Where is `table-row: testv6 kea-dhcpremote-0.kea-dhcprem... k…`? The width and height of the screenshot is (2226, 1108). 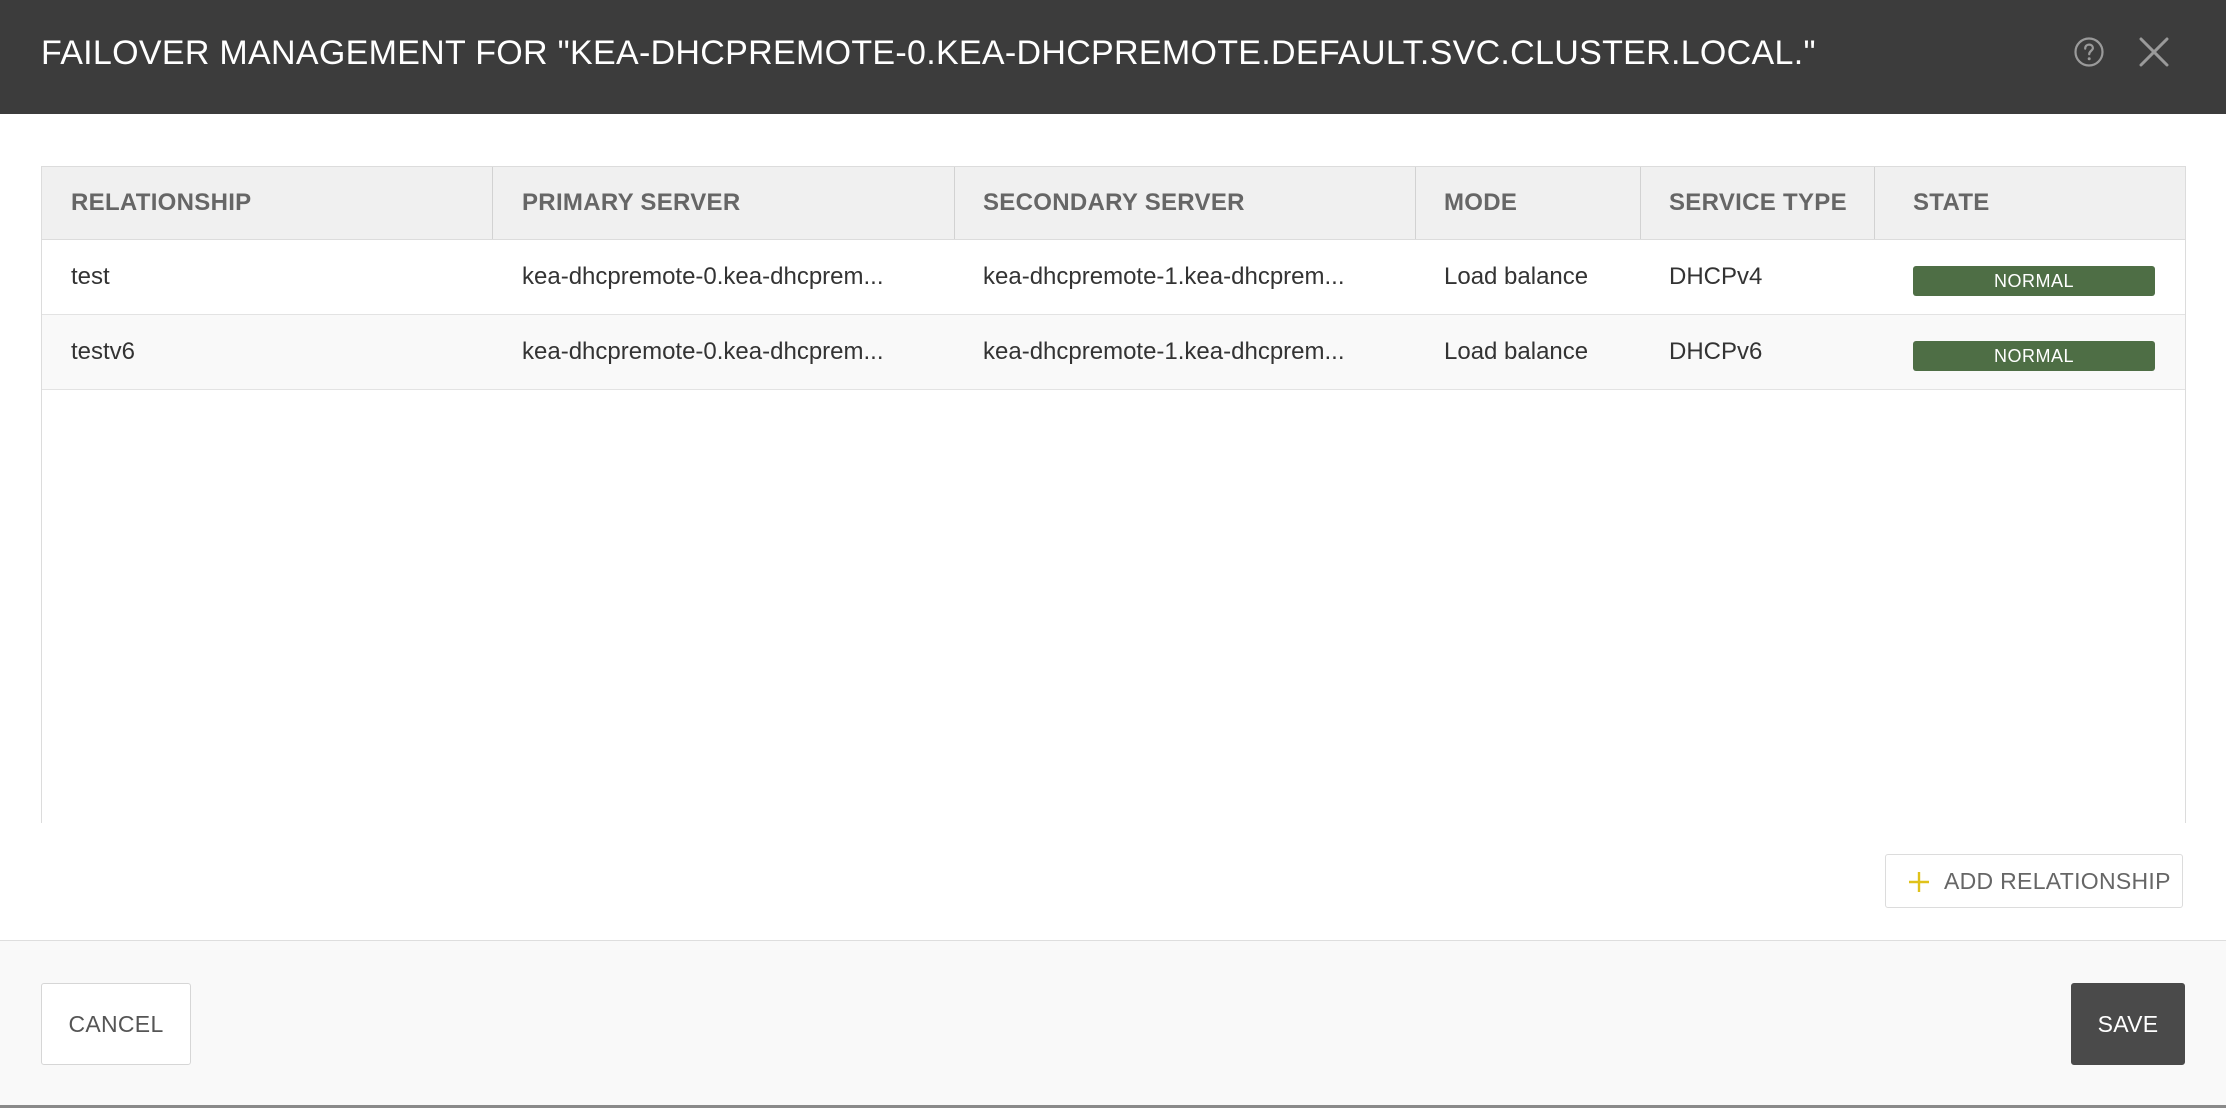 table-row: testv6 kea-dhcpremote-0.kea-dhcprem... k… is located at coordinates (1113, 352).